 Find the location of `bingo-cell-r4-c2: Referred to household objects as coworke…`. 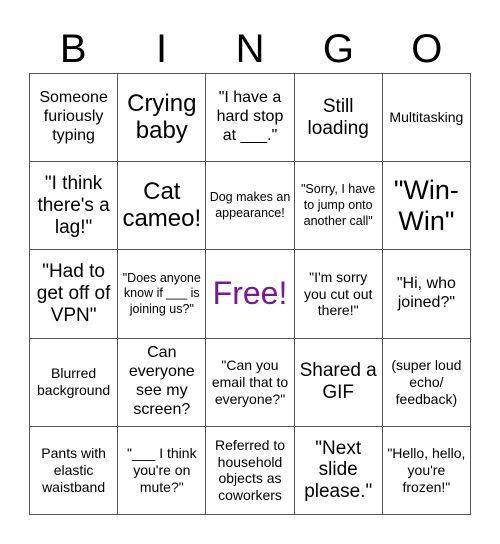

bingo-cell-r4-c2: Referred to household objects as coworke… is located at coordinates (250, 470).